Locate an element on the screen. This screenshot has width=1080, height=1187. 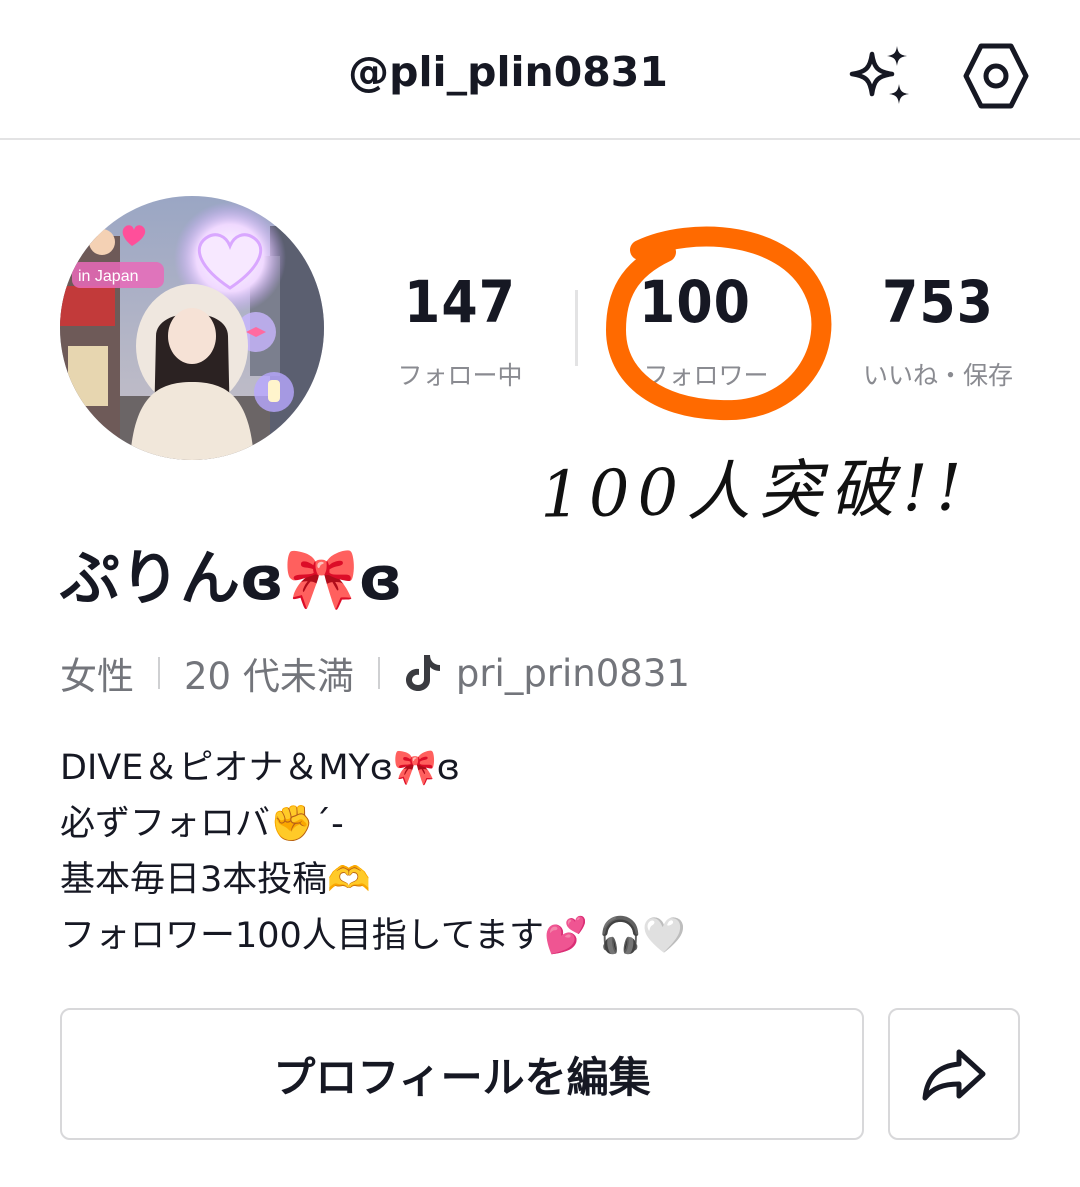
settings-icon is located at coordinates (996, 76).